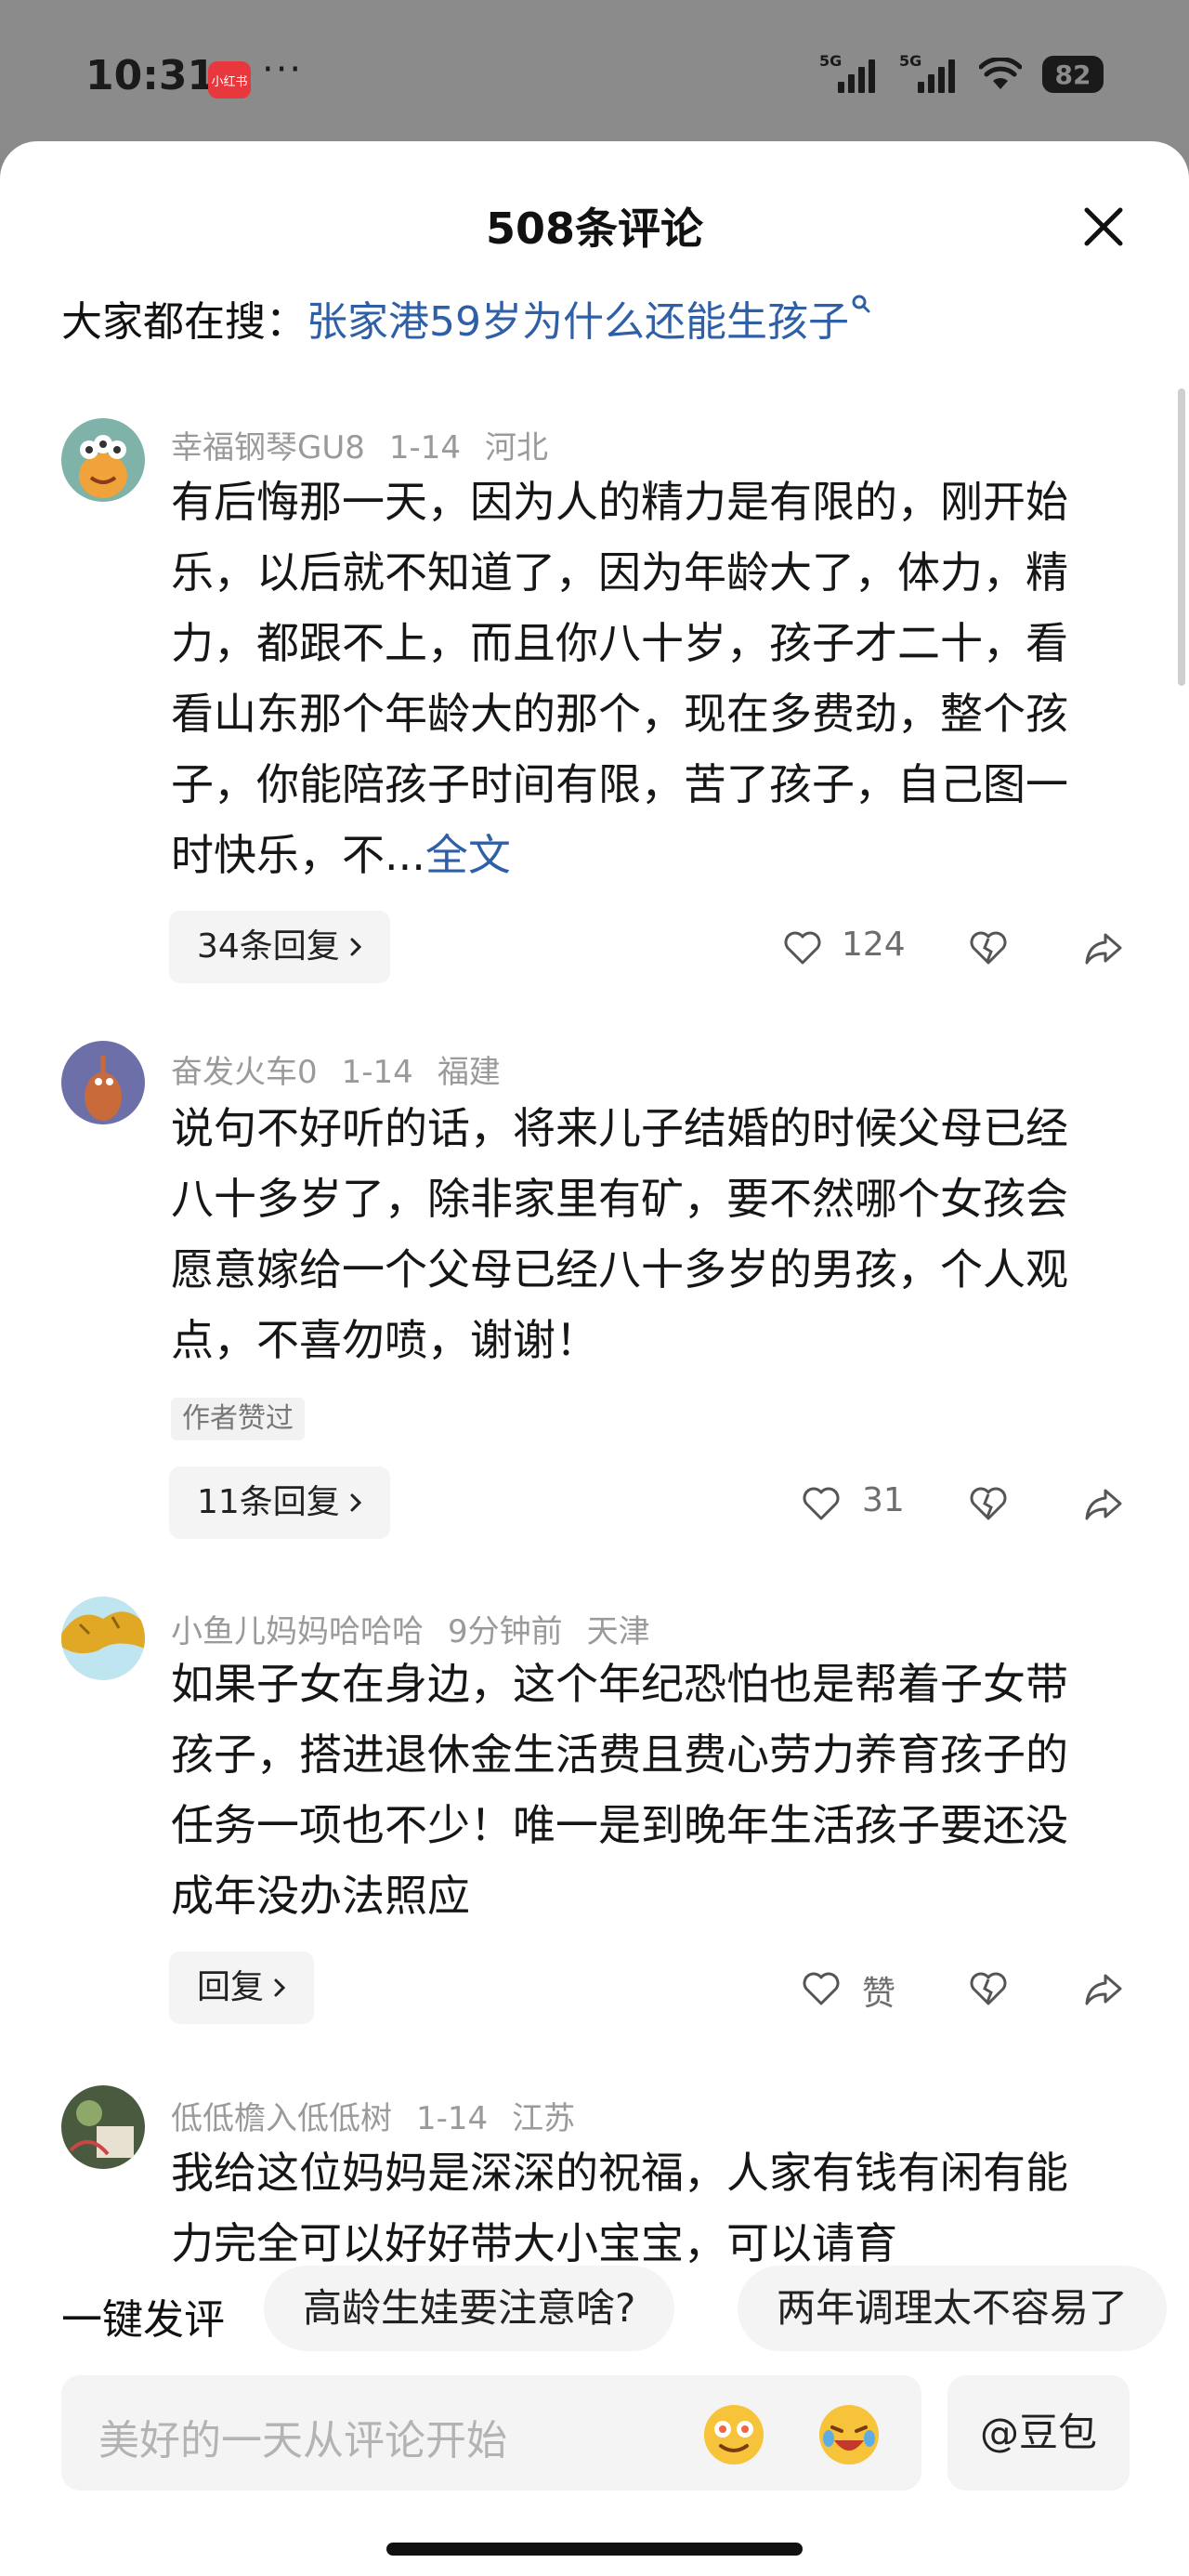 The height and width of the screenshot is (2576, 1189). Describe the element at coordinates (636, 2201) in the screenshot. I see `comment-text: 我给这位妈妈是深深的祝福，人家有钱有闲有能力完全可以好好带大小宝宝，可以请育` at that location.